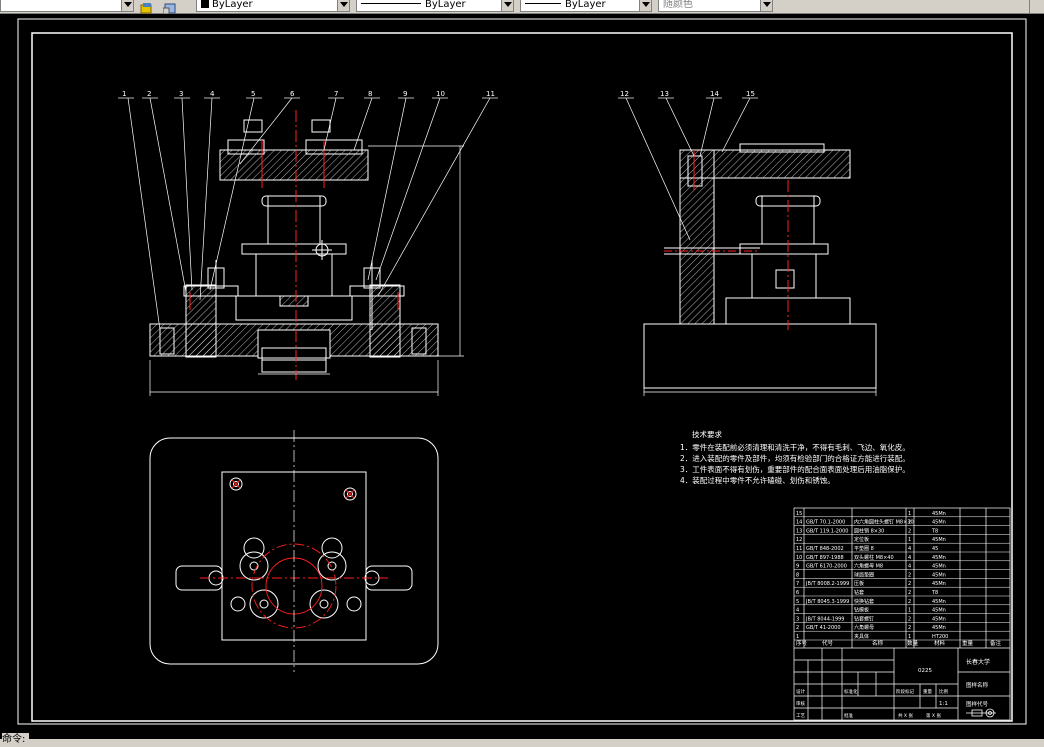 The image size is (1044, 747). What do you see at coordinates (124, 94) in the screenshot?
I see `svg-text: 1` at bounding box center [124, 94].